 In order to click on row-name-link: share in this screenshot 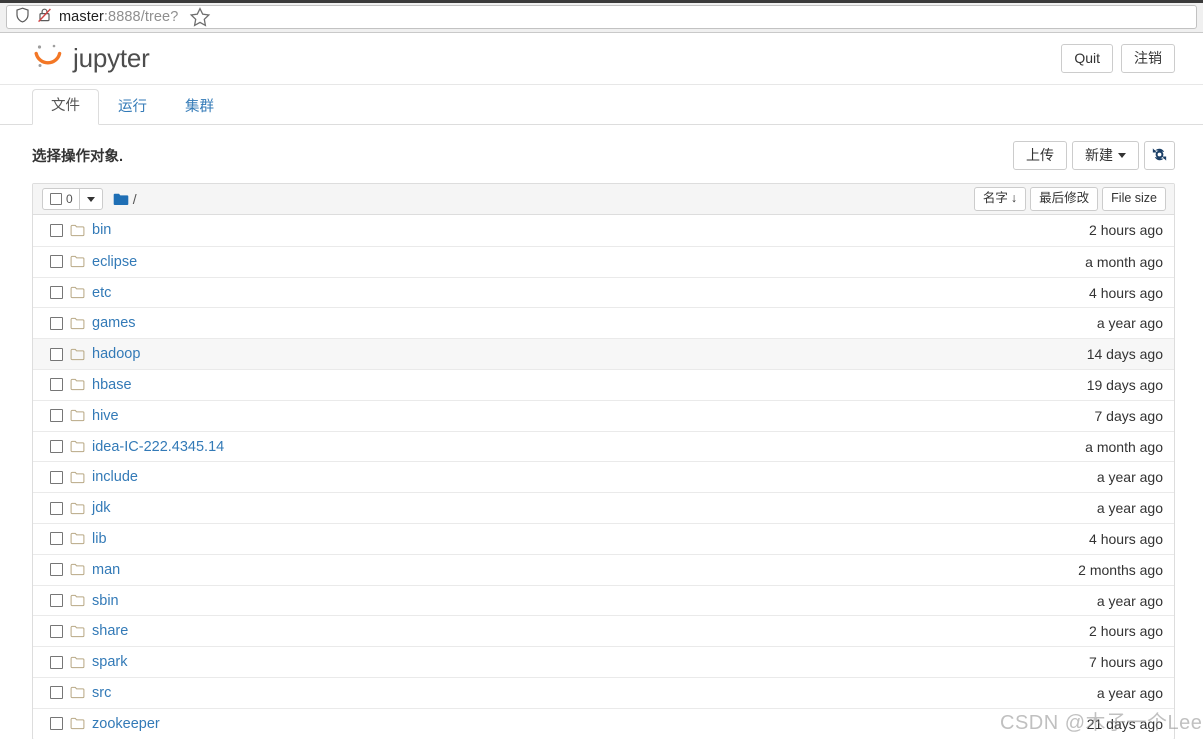, I will do `click(110, 631)`.